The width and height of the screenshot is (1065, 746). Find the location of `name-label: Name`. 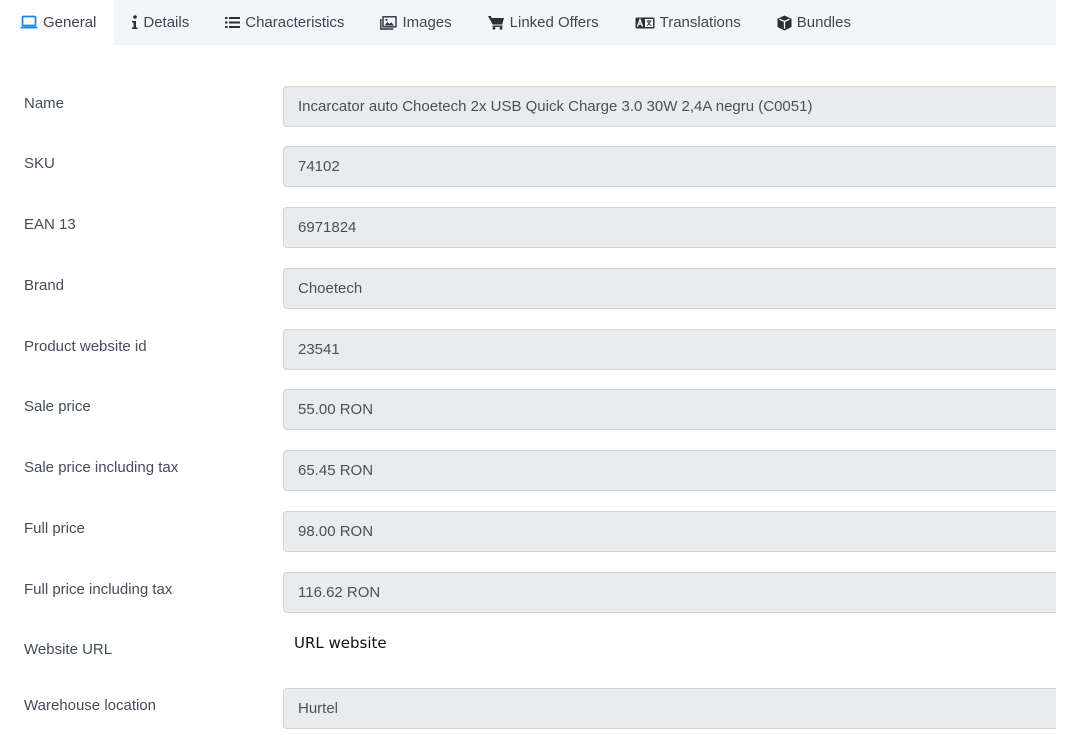

name-label: Name is located at coordinates (44, 103).